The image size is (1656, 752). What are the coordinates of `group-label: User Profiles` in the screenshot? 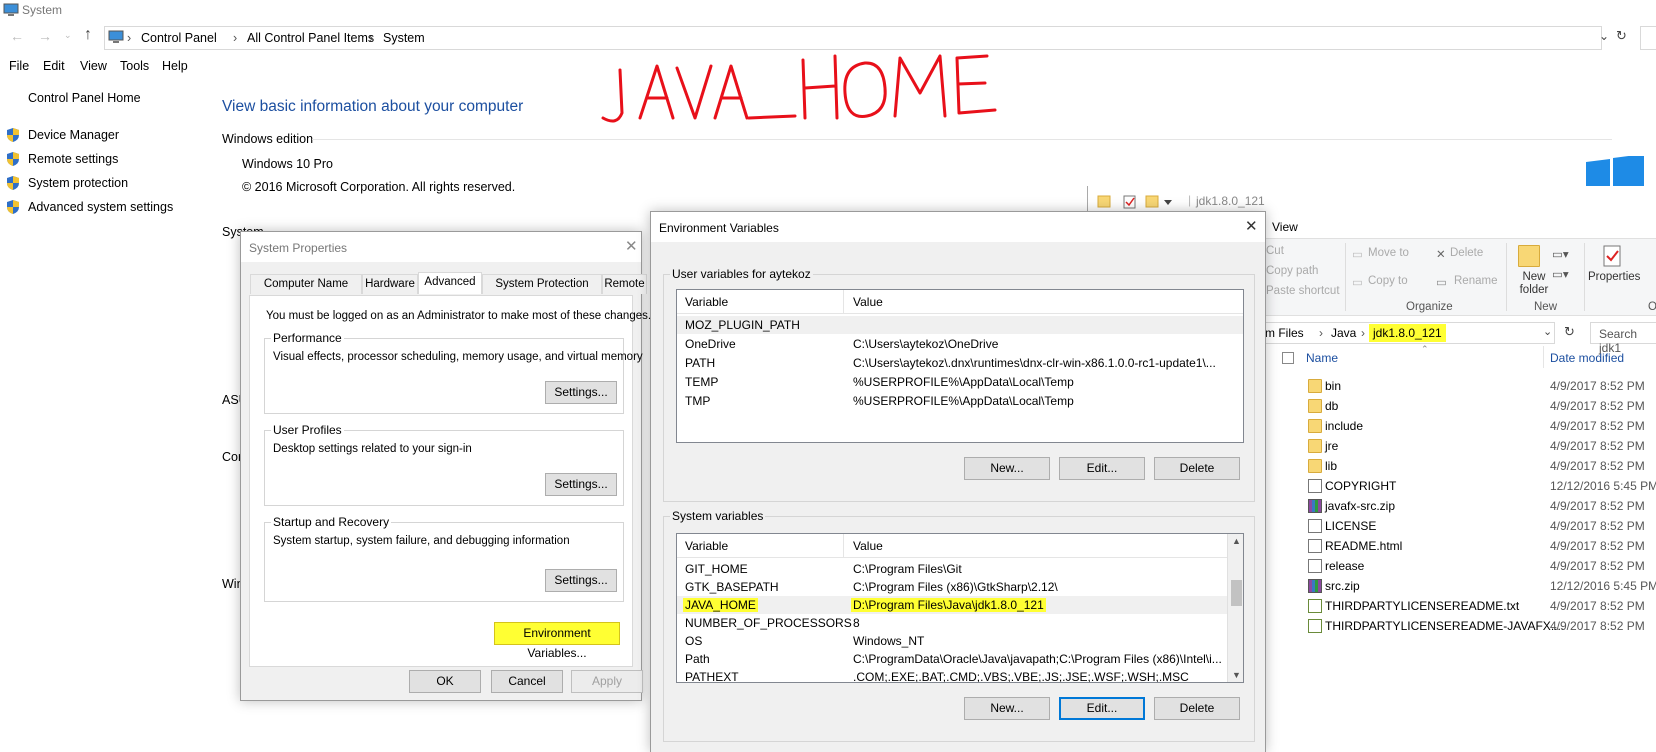 It's located at (307, 430).